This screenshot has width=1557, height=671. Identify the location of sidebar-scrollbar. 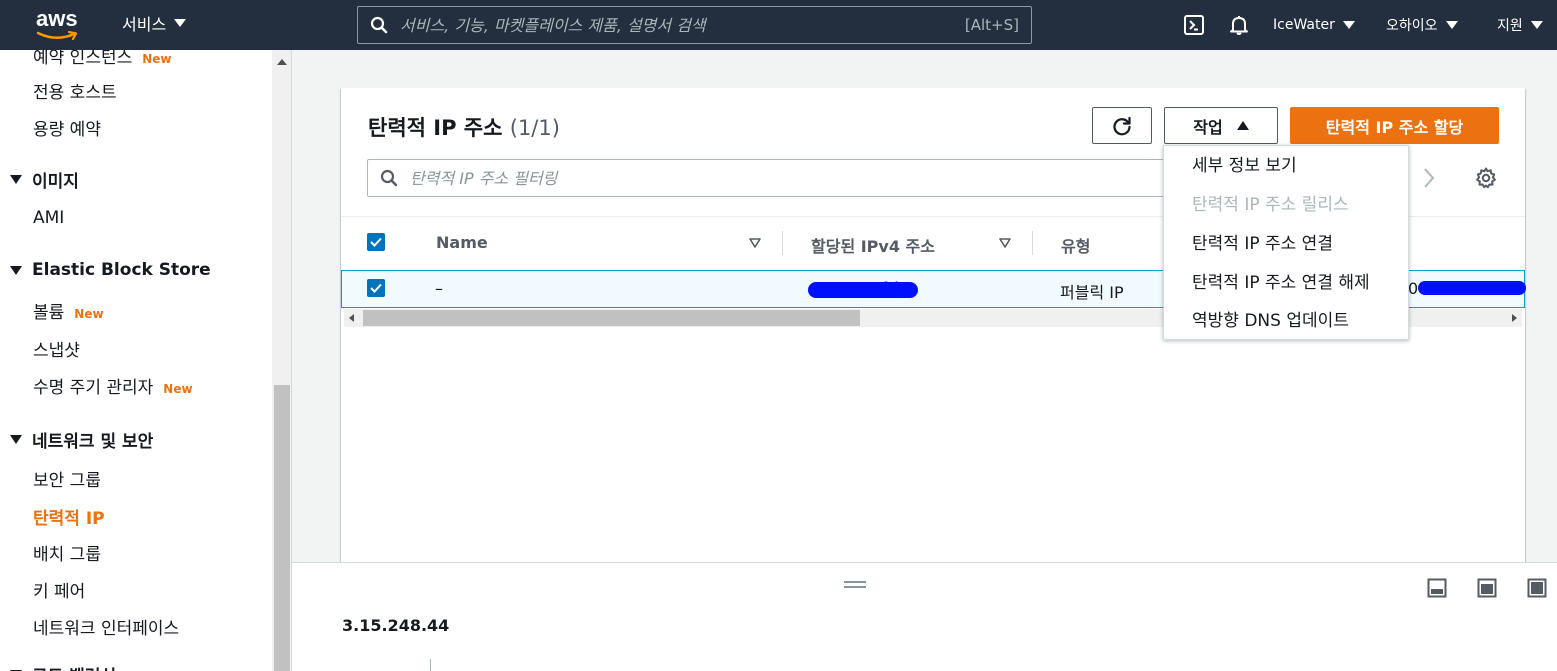
(281, 360).